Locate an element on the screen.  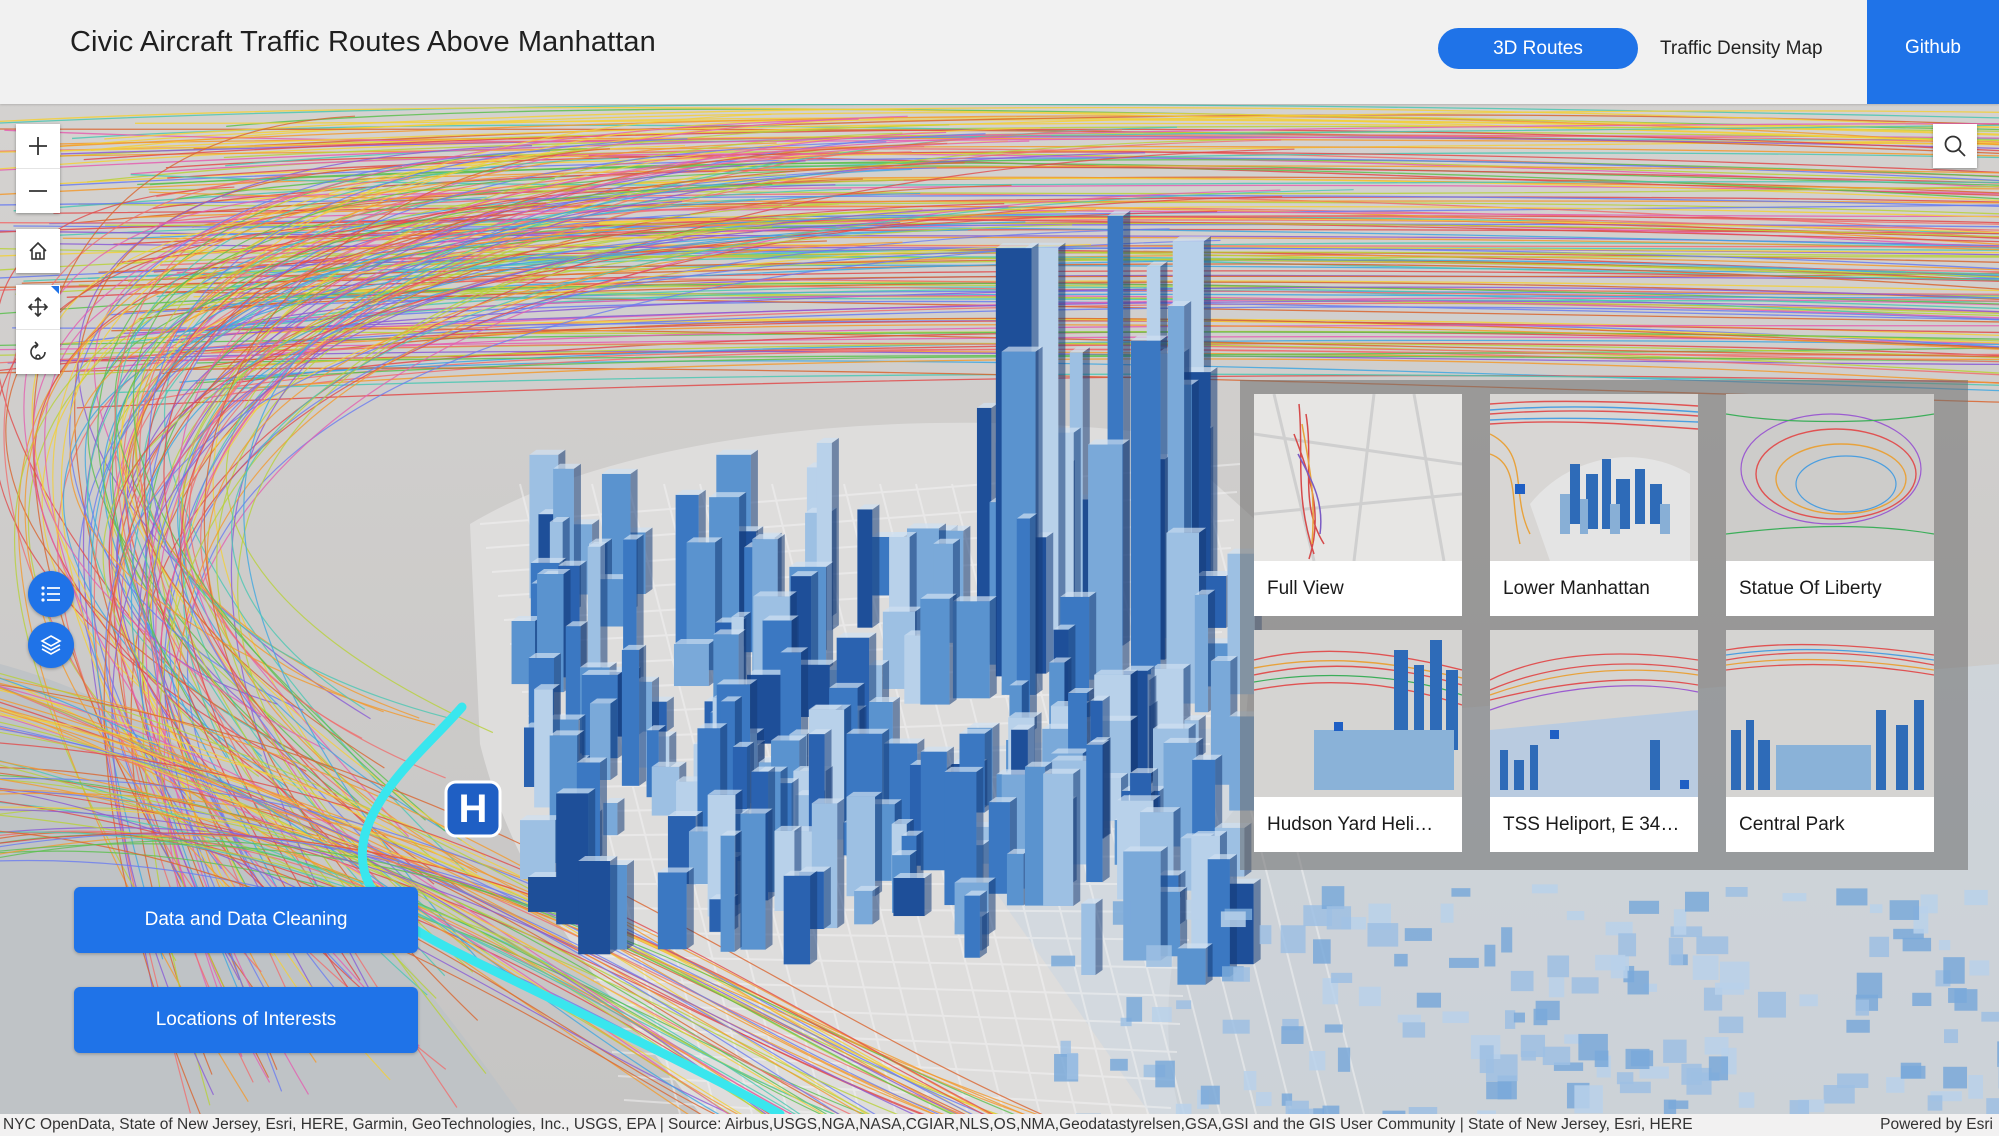
pan-button is located at coordinates (38, 307).